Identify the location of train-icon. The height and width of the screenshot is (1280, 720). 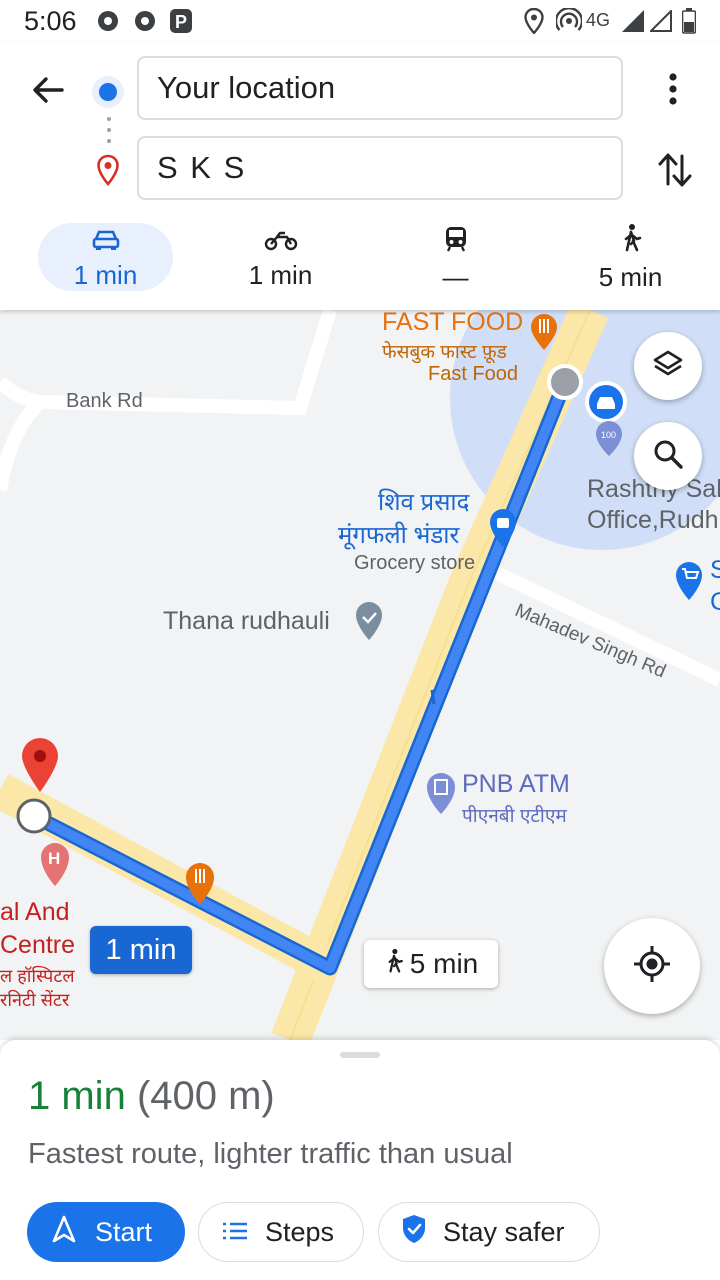
(456, 243).